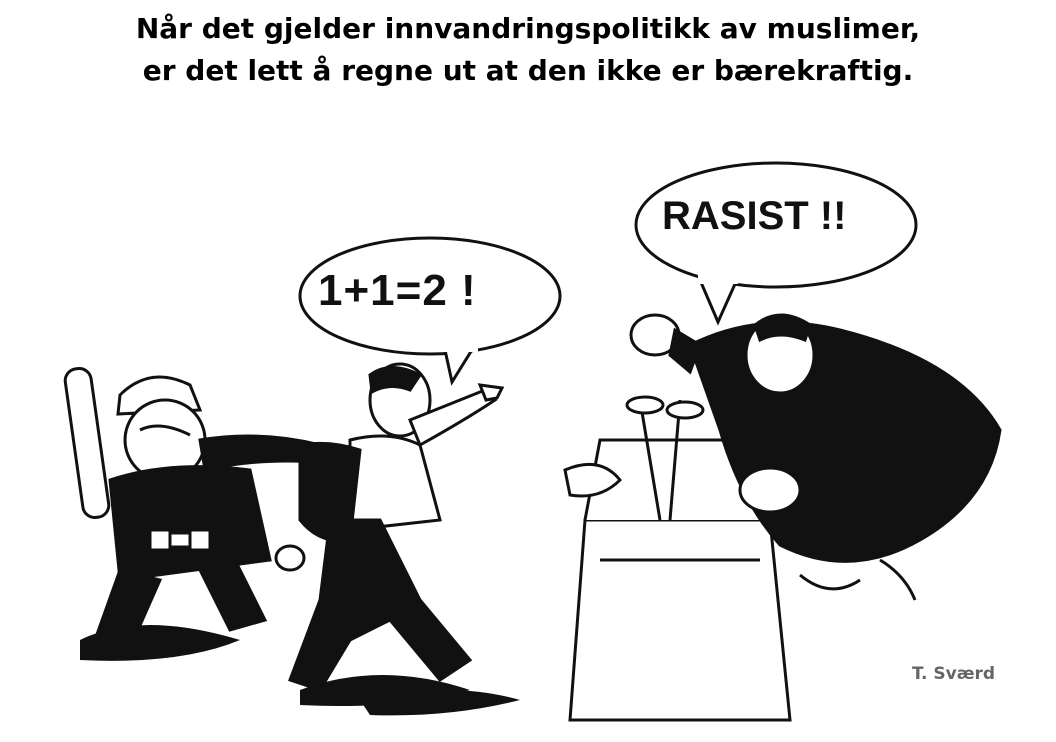 This screenshot has height=742, width=1056. What do you see at coordinates (192, 508) in the screenshot?
I see `policeman-figure` at bounding box center [192, 508].